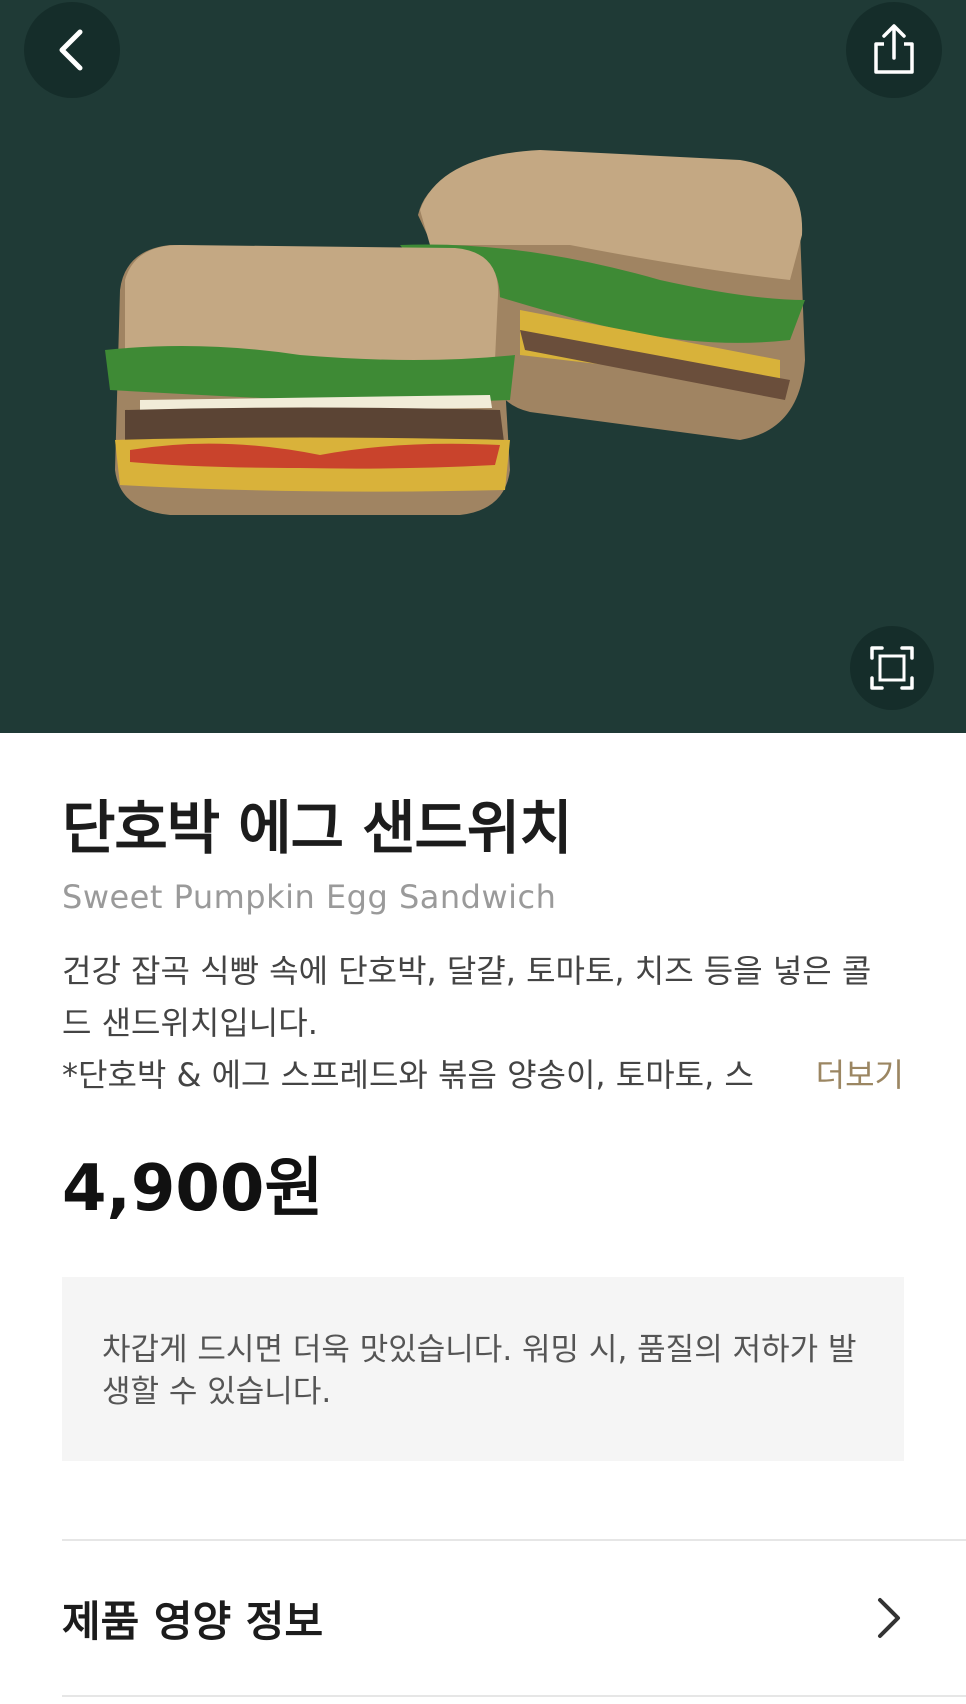  I want to click on expand-icon, so click(892, 668).